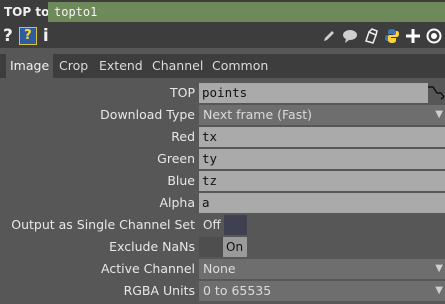  What do you see at coordinates (322, 159) in the screenshot?
I see `green-channel-field: ty` at bounding box center [322, 159].